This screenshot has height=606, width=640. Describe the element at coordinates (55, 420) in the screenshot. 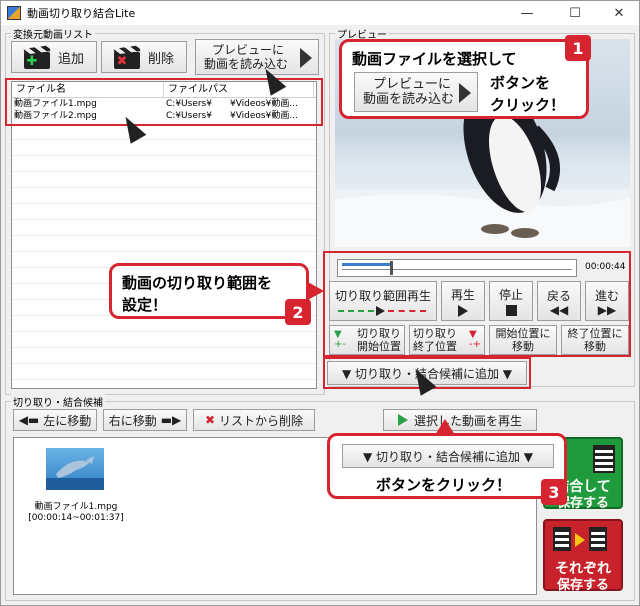

I see `move-left-button: ◀▬ 左に移動` at that location.